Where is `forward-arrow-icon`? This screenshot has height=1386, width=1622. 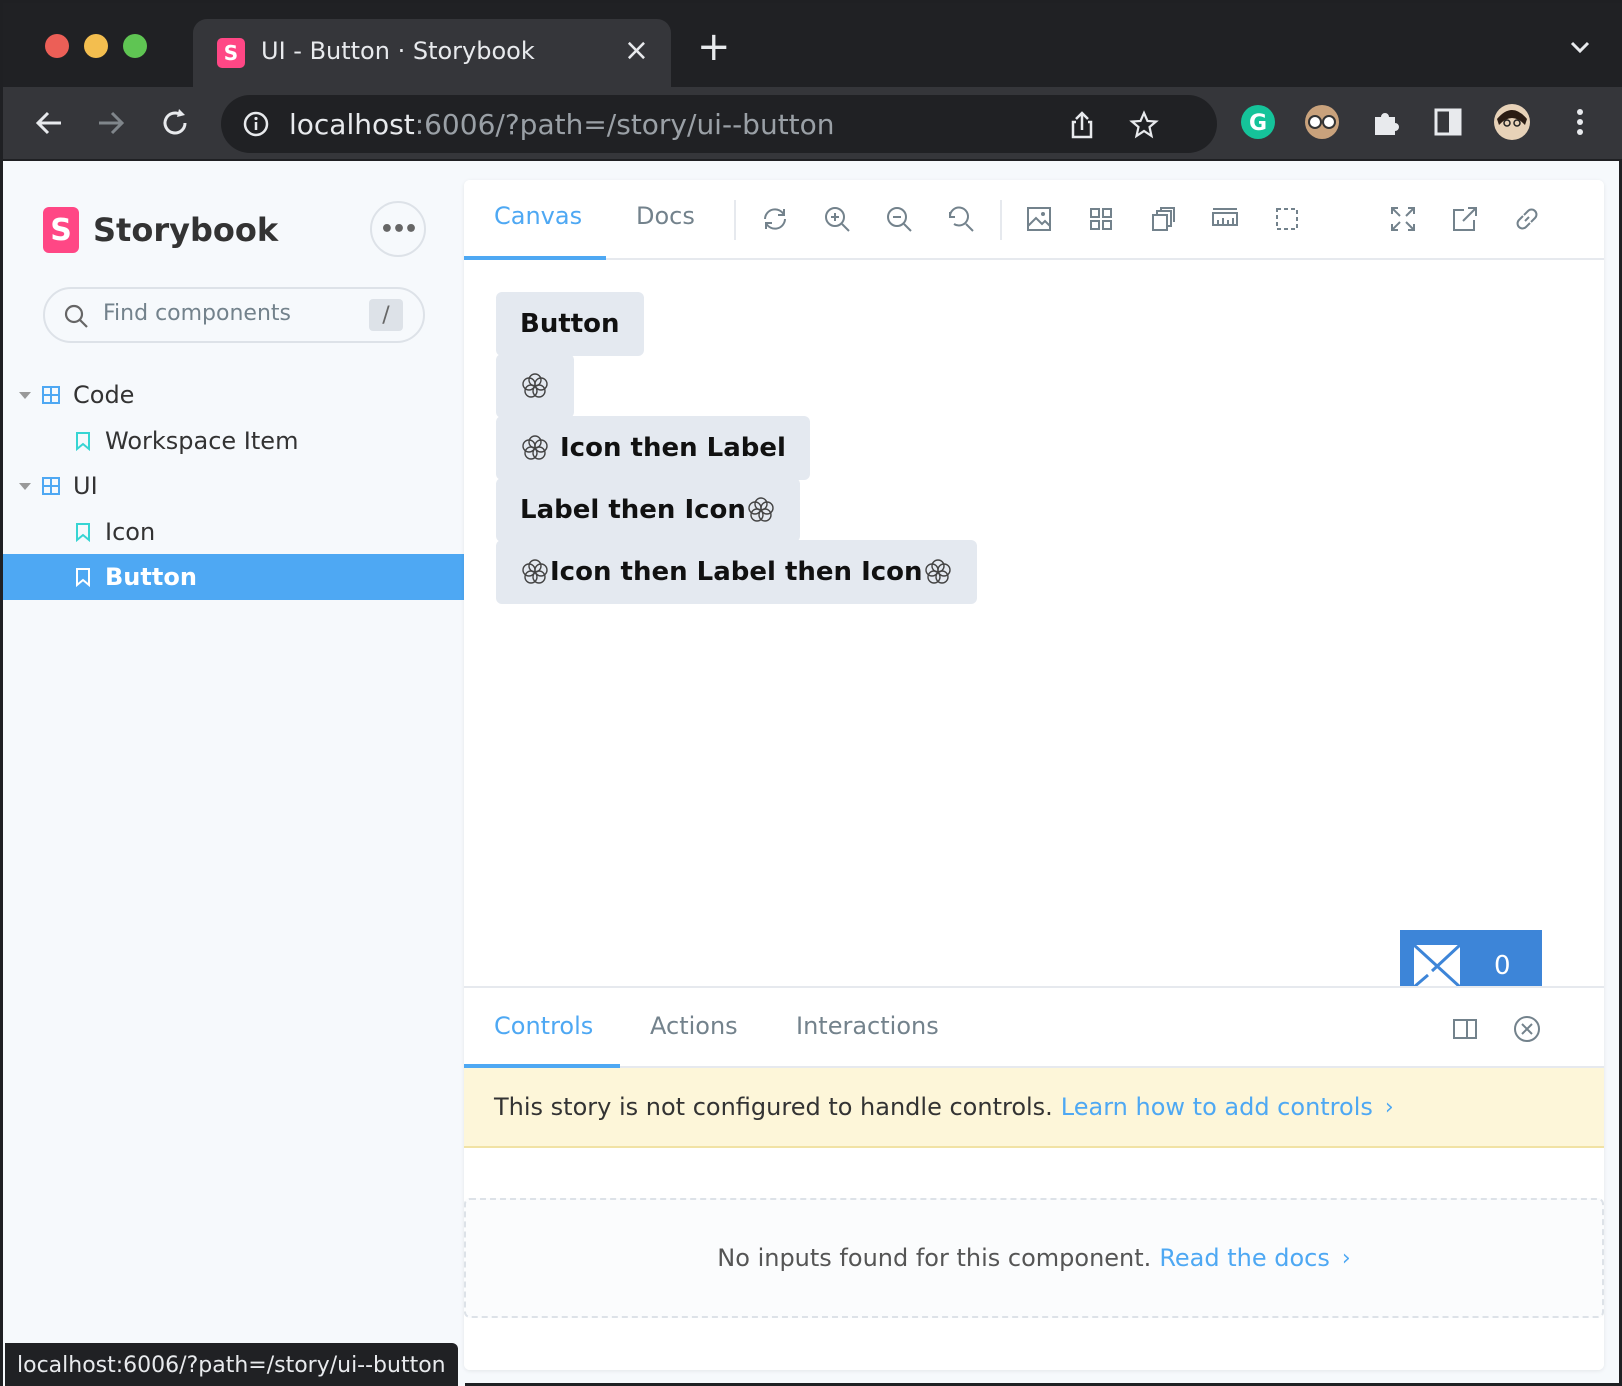 forward-arrow-icon is located at coordinates (111, 123).